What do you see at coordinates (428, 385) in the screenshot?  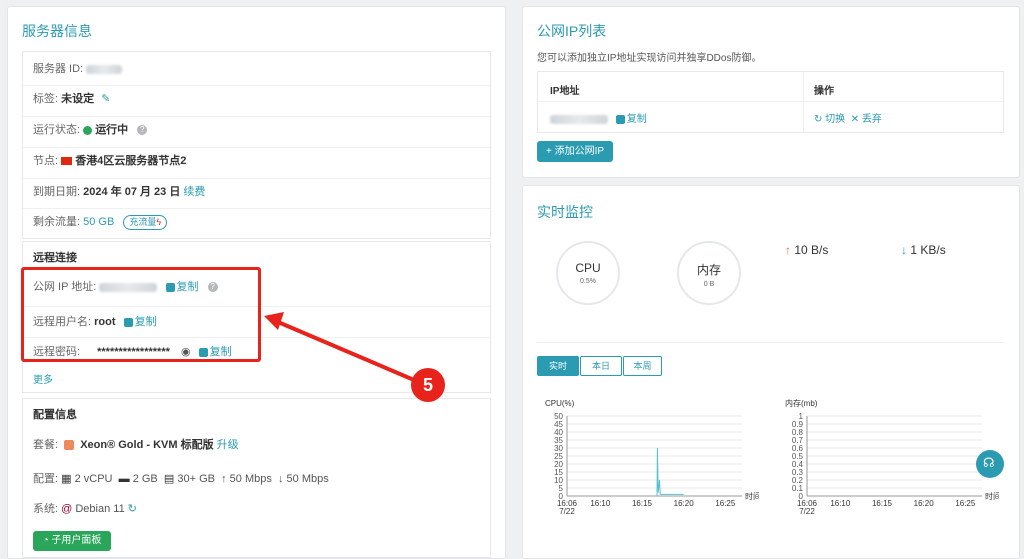 I see `step-marker: 5` at bounding box center [428, 385].